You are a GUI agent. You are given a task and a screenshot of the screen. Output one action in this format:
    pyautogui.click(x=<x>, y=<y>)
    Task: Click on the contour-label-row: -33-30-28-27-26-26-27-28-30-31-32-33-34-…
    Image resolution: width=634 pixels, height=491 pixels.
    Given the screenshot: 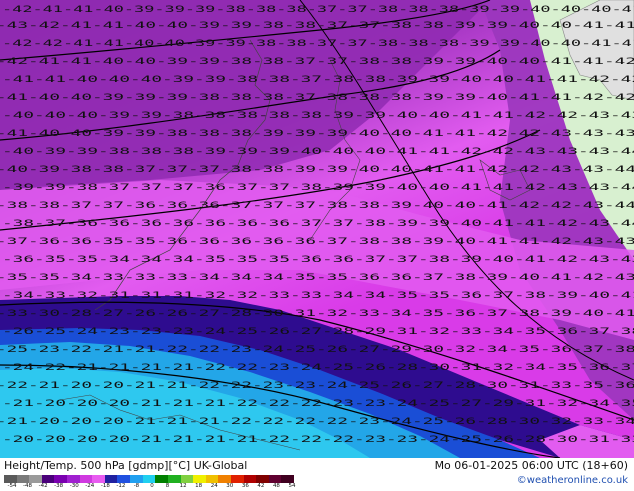 What is the action you would take?
    pyautogui.click(x=317, y=314)
    